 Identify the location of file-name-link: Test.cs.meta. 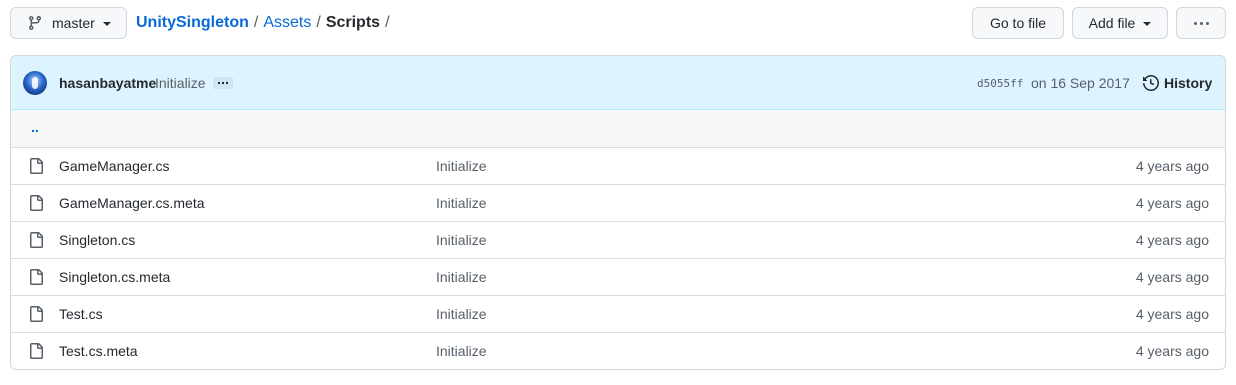
(98, 351).